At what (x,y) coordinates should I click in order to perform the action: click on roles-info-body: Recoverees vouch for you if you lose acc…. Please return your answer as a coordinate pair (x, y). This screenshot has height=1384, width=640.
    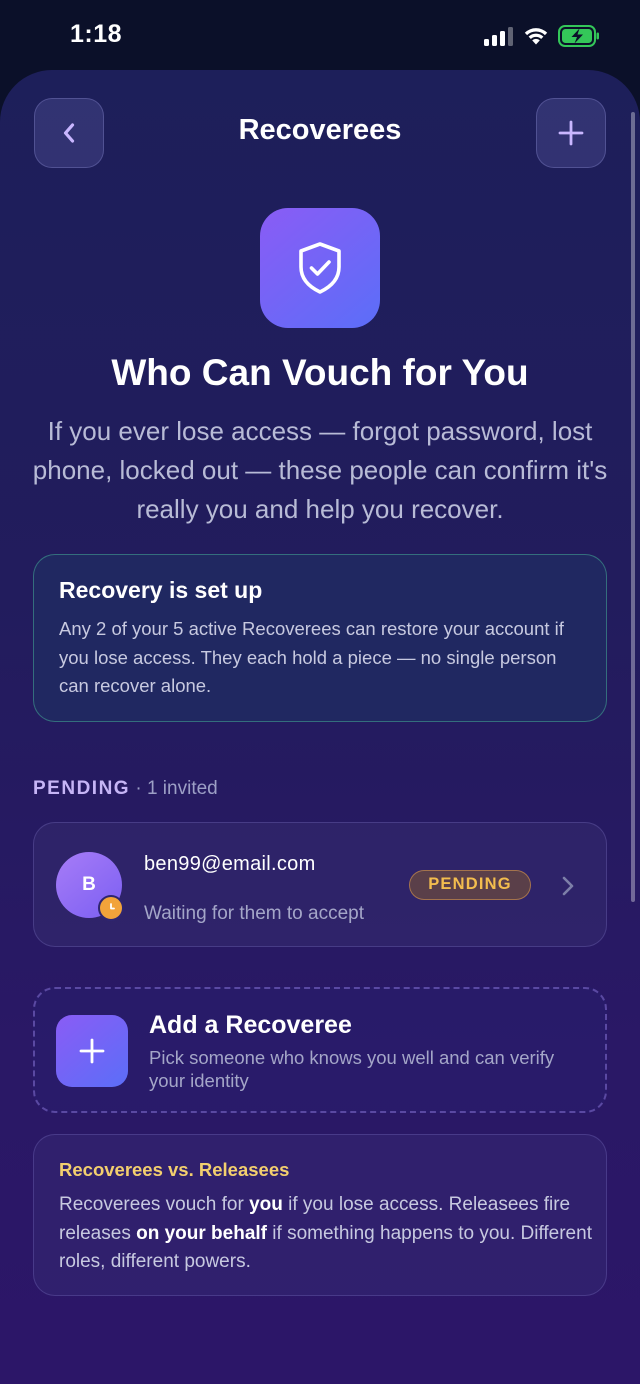
    Looking at the image, I should click on (325, 1233).